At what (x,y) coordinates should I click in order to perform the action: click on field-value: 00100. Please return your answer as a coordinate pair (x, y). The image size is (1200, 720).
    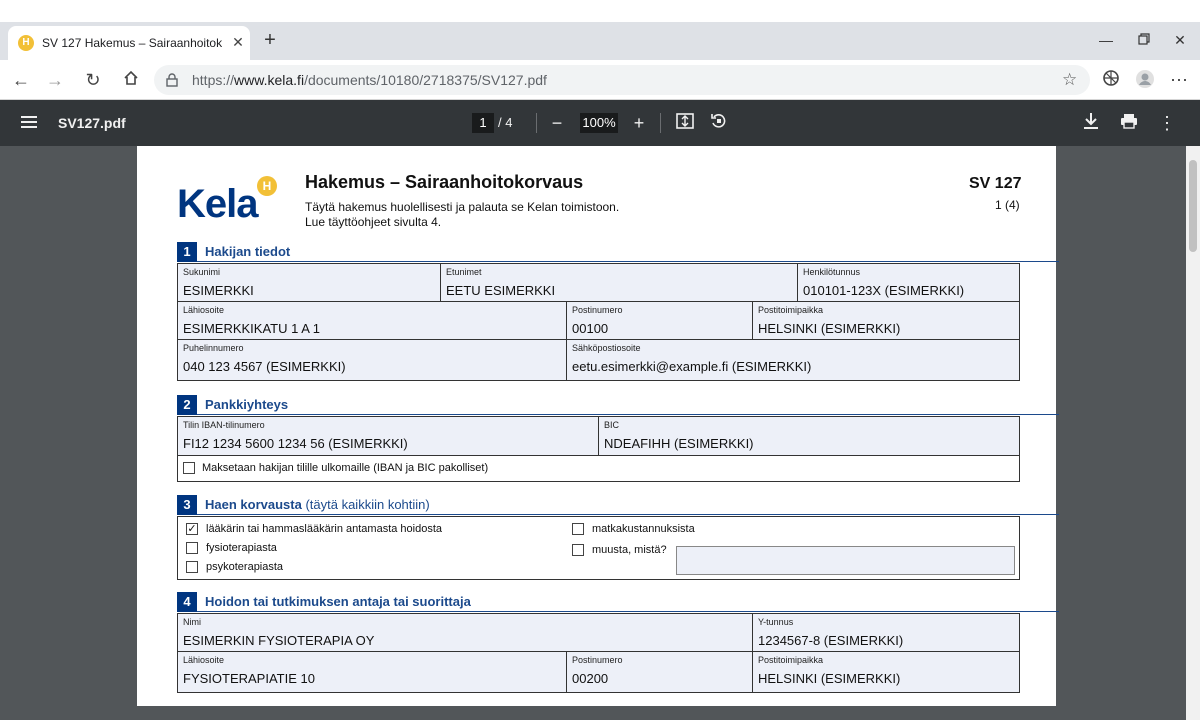
    Looking at the image, I should click on (590, 328).